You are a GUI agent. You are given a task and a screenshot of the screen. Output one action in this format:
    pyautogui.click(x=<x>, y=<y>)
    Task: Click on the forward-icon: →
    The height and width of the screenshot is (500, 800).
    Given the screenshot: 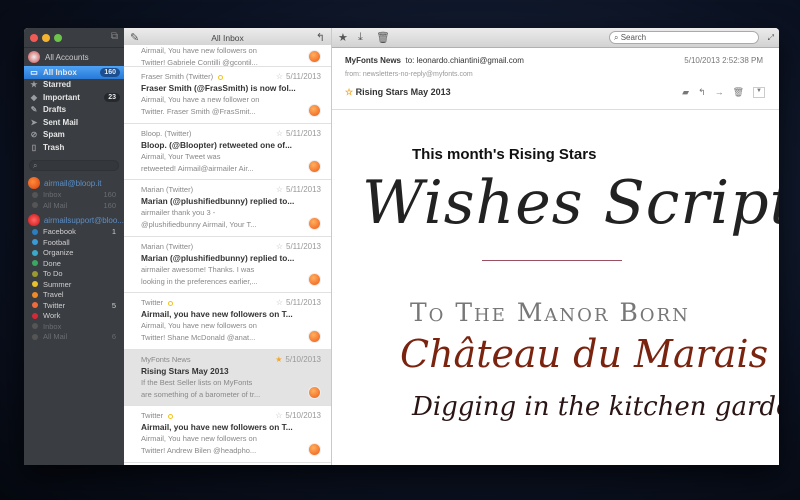 What is the action you would take?
    pyautogui.click(x=719, y=92)
    